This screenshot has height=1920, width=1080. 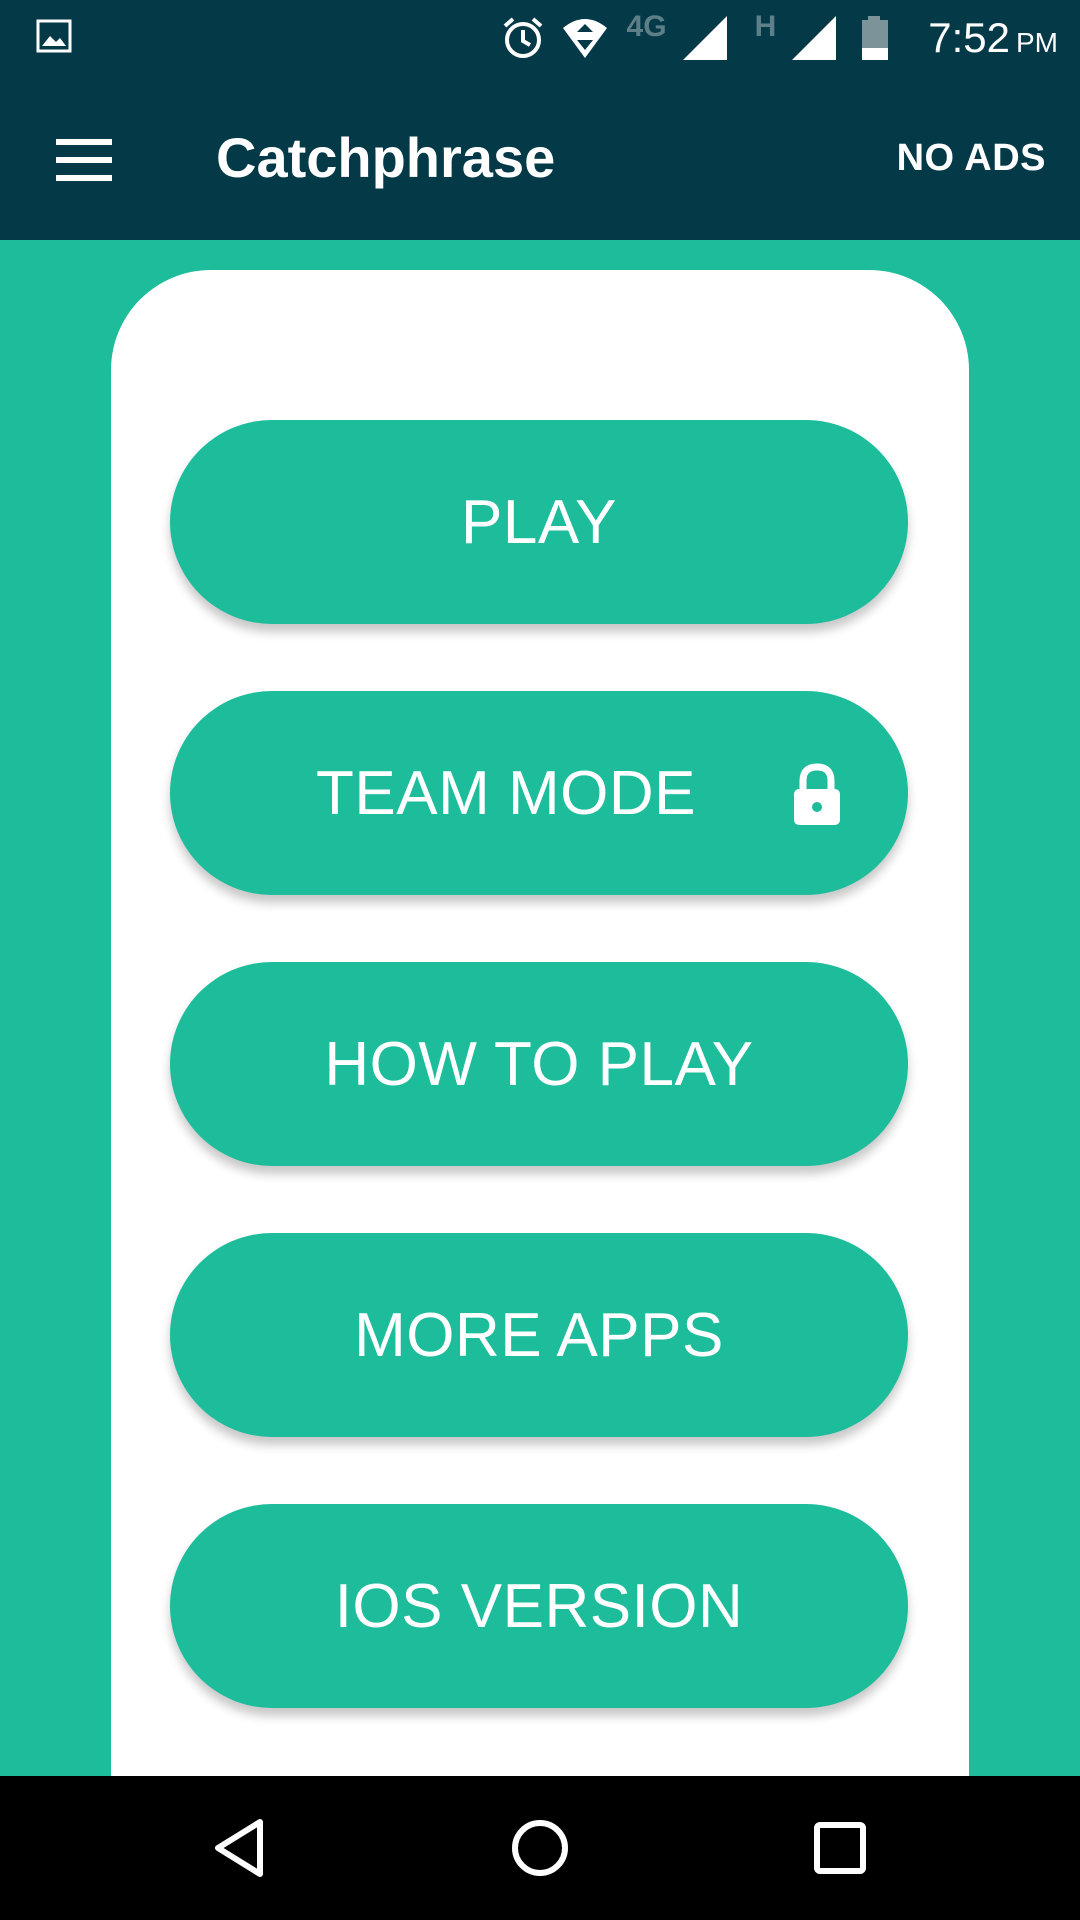 I want to click on more-apps-button: MORE APPS, so click(x=539, y=1335).